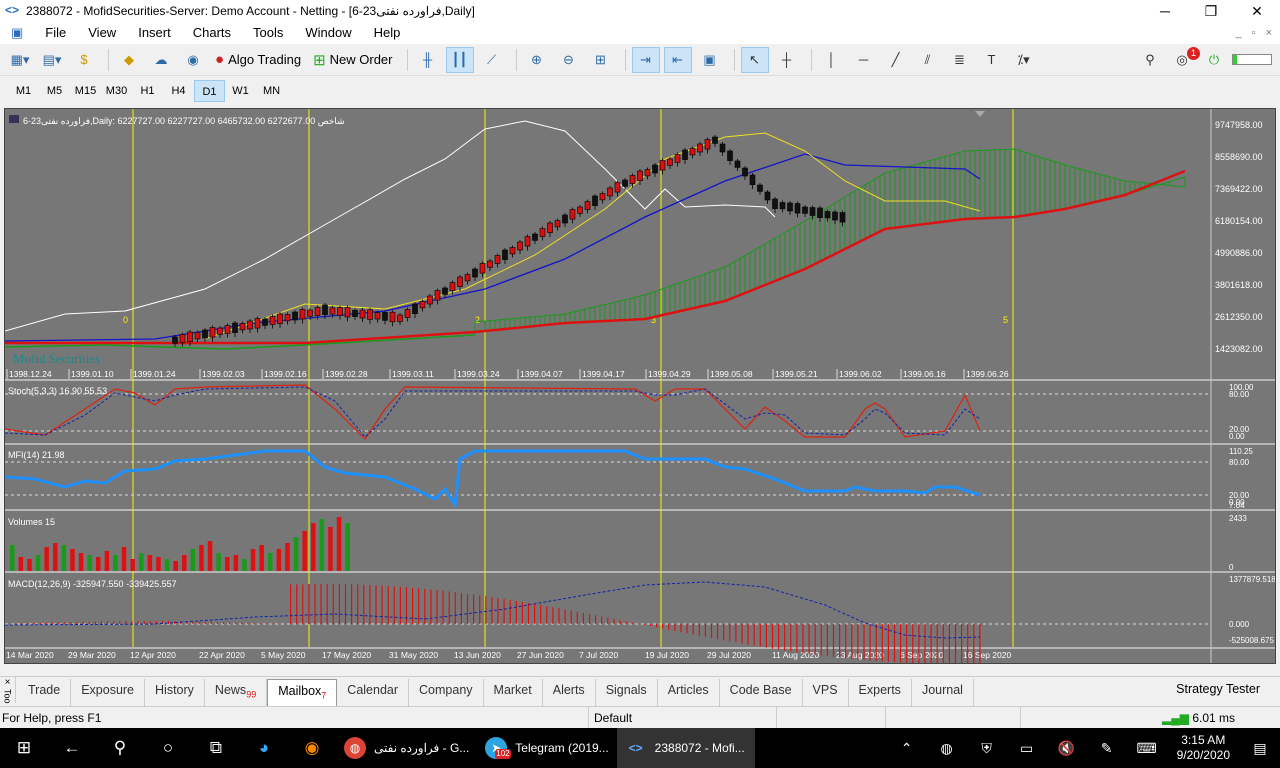 This screenshot has width=1280, height=768. What do you see at coordinates (102, 33) in the screenshot?
I see `menu-view: View` at bounding box center [102, 33].